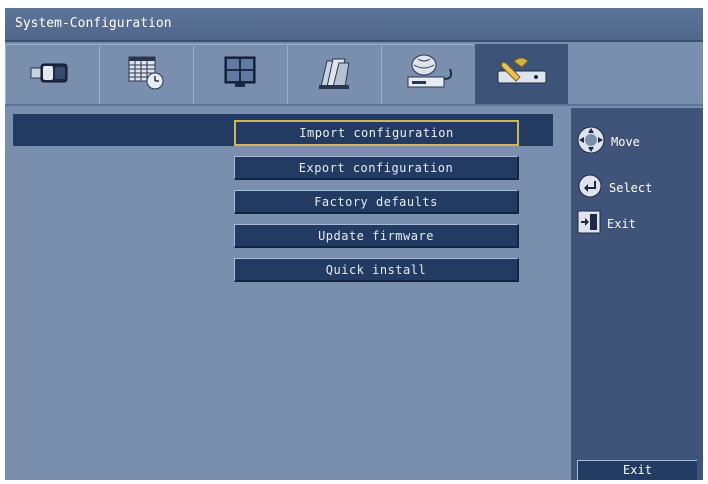 The width and height of the screenshot is (708, 484). I want to click on export-configuration-button: Export configuration, so click(376, 168).